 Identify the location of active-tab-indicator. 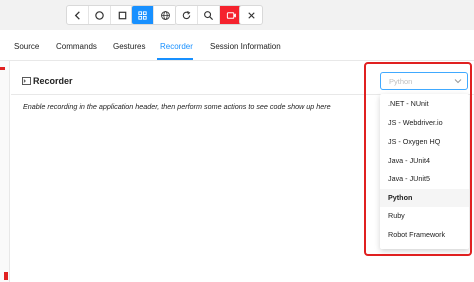
(175, 59).